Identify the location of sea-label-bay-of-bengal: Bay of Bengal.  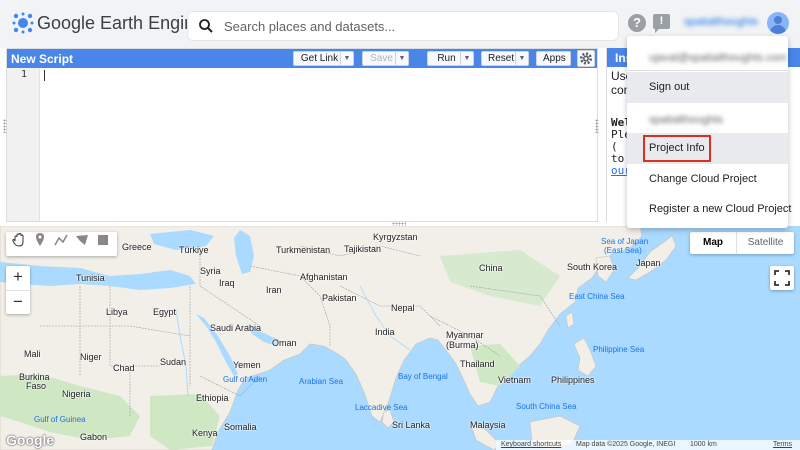
(423, 376).